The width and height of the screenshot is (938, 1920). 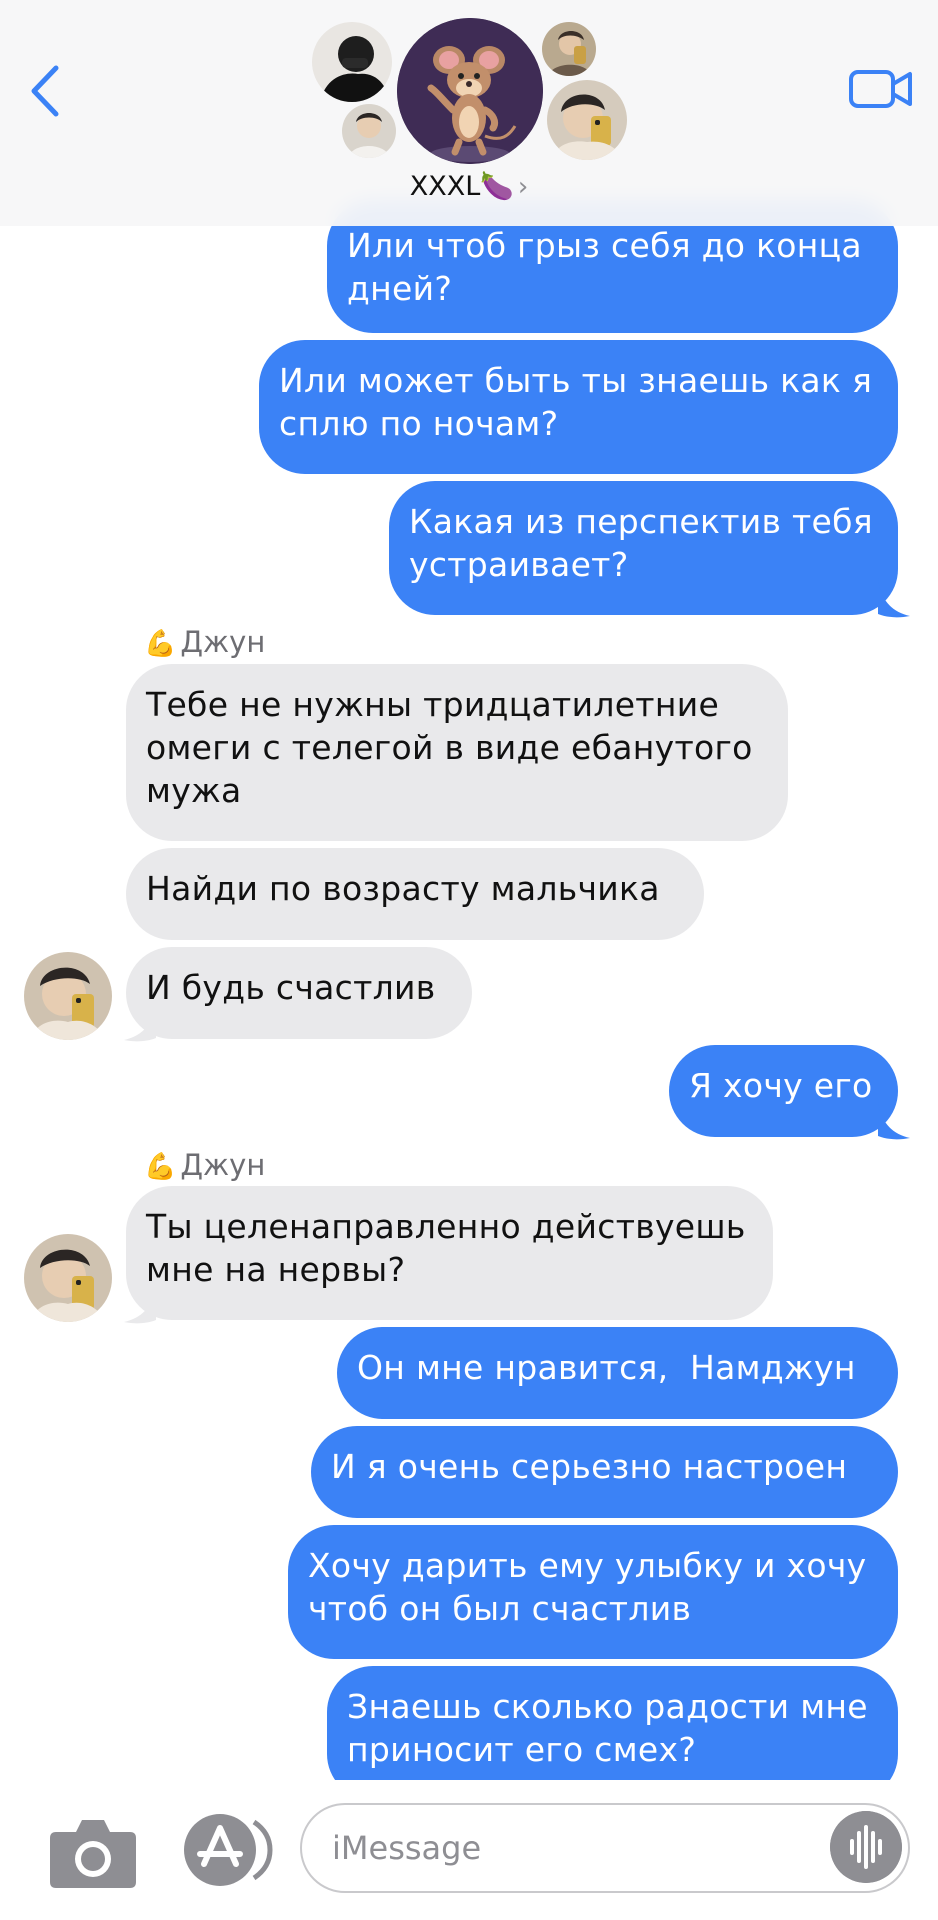 I want to click on chevron-right-icon: ›, so click(x=523, y=187).